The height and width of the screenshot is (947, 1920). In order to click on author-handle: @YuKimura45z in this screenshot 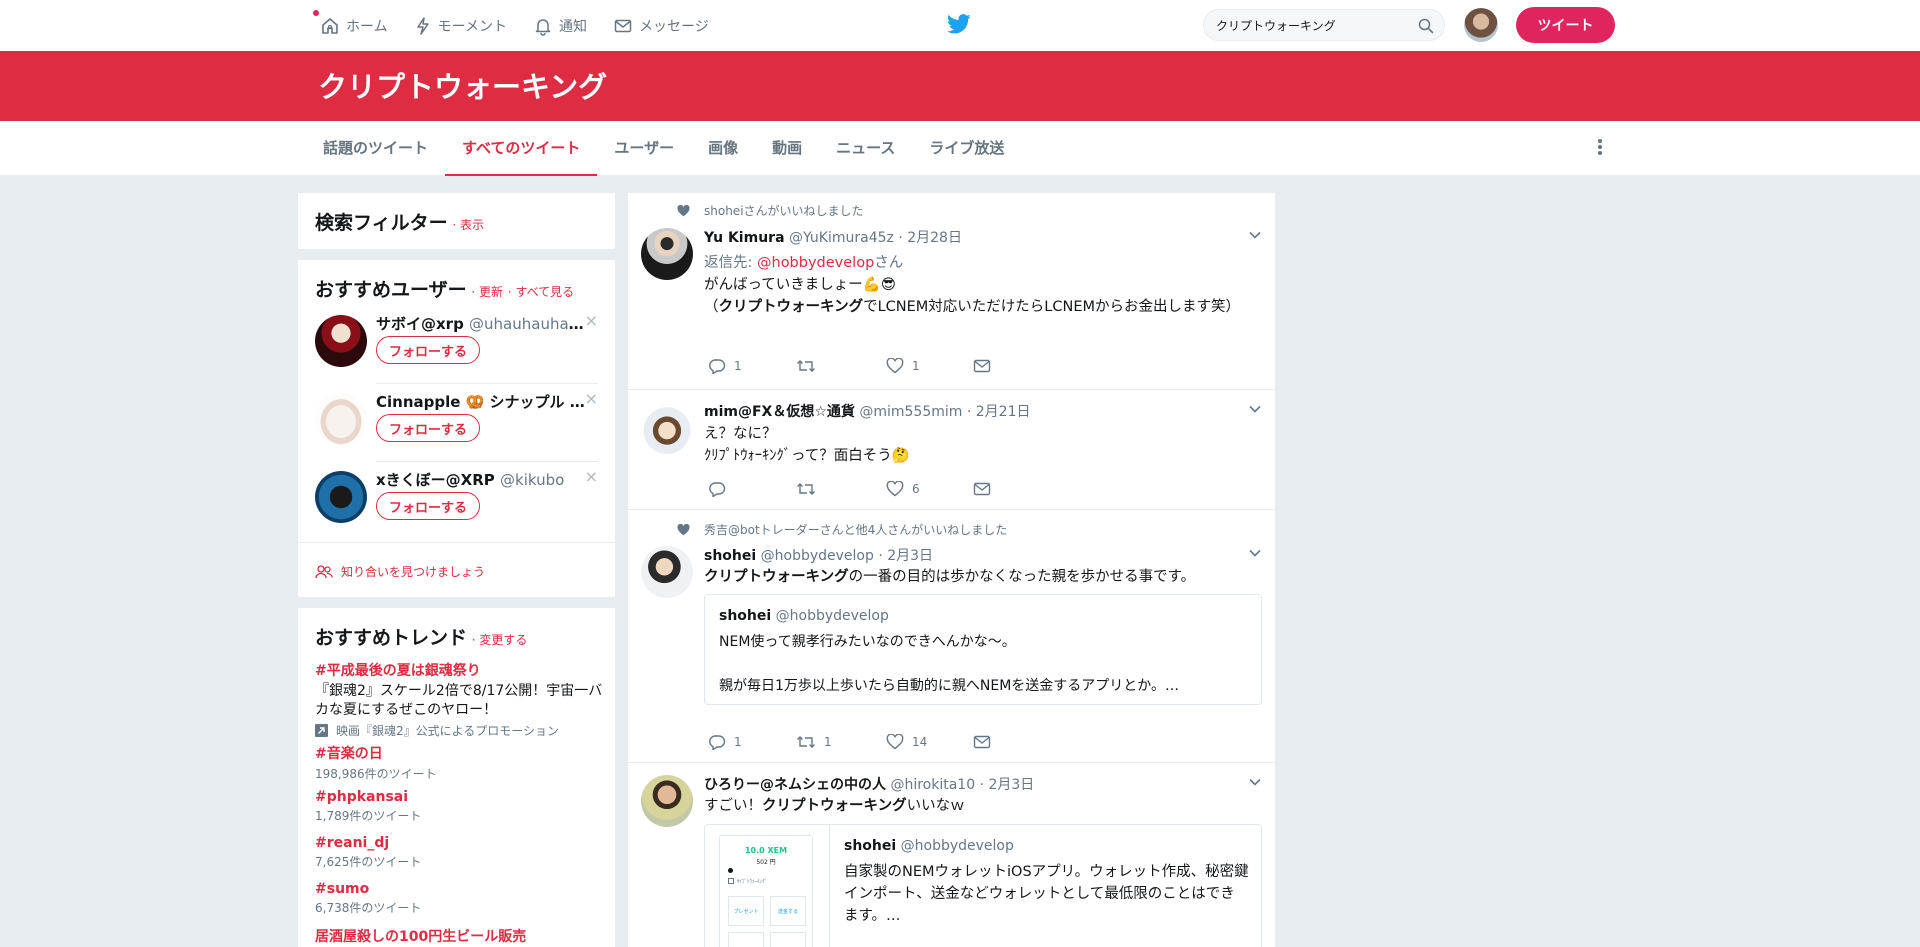, I will do `click(841, 238)`.